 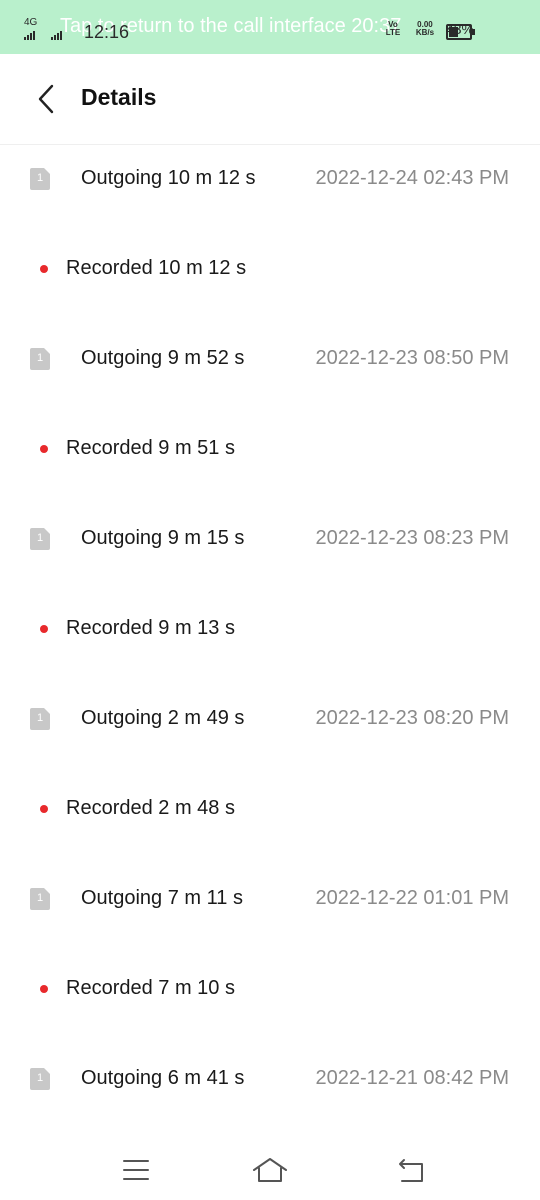 What do you see at coordinates (270, 269) in the screenshot?
I see `recording-entry: Recorded 10 m 12 s` at bounding box center [270, 269].